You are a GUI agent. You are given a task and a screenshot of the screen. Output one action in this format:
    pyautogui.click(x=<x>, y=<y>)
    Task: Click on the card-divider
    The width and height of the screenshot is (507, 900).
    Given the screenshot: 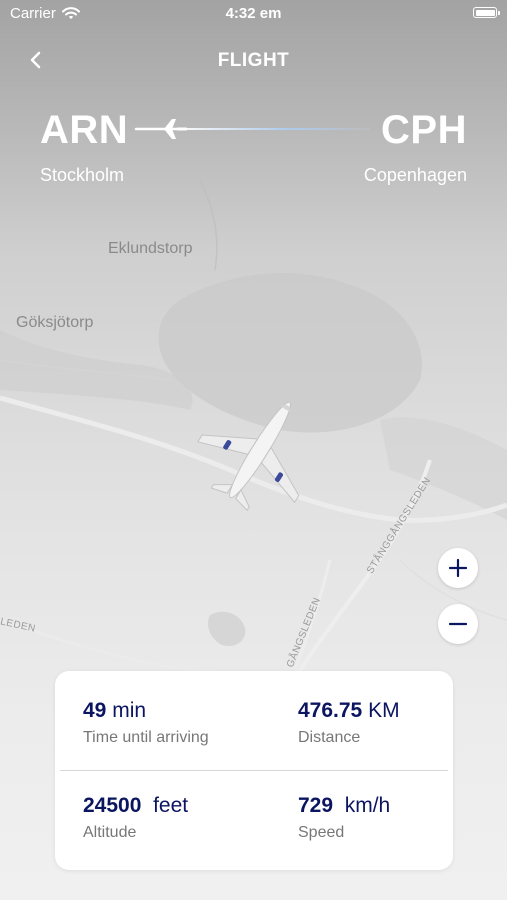 What is the action you would take?
    pyautogui.click(x=254, y=770)
    